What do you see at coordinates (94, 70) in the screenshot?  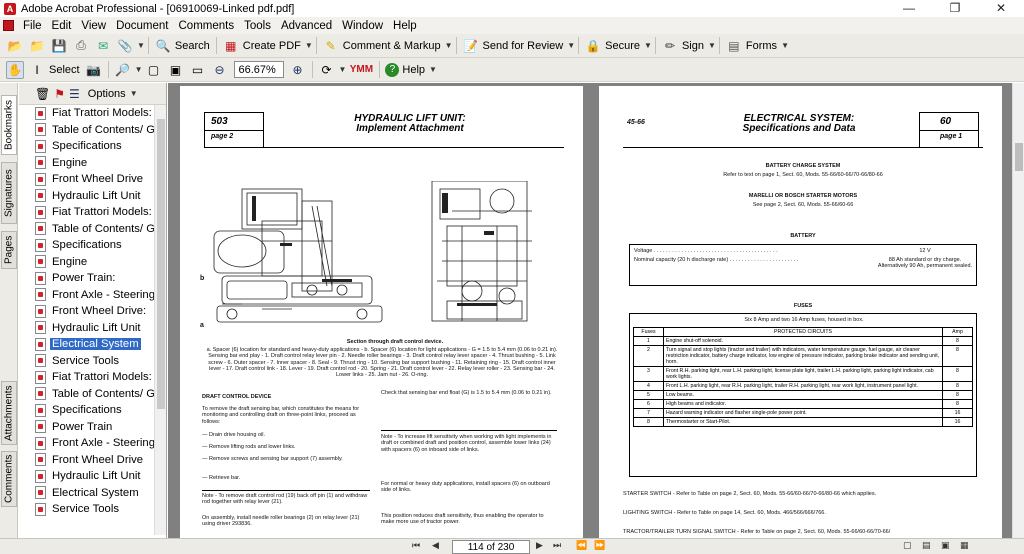 I see `snapshot-icon: 📷` at bounding box center [94, 70].